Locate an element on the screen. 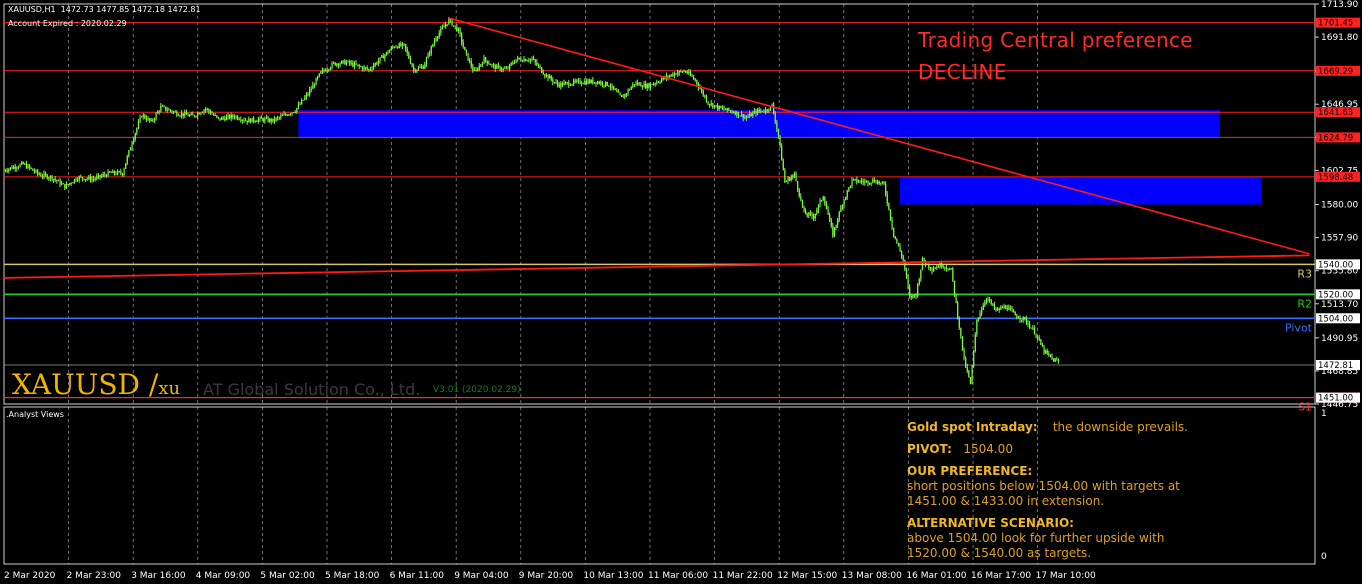 This screenshot has height=584, width=1362. watermark-slash: / is located at coordinates (149, 384).